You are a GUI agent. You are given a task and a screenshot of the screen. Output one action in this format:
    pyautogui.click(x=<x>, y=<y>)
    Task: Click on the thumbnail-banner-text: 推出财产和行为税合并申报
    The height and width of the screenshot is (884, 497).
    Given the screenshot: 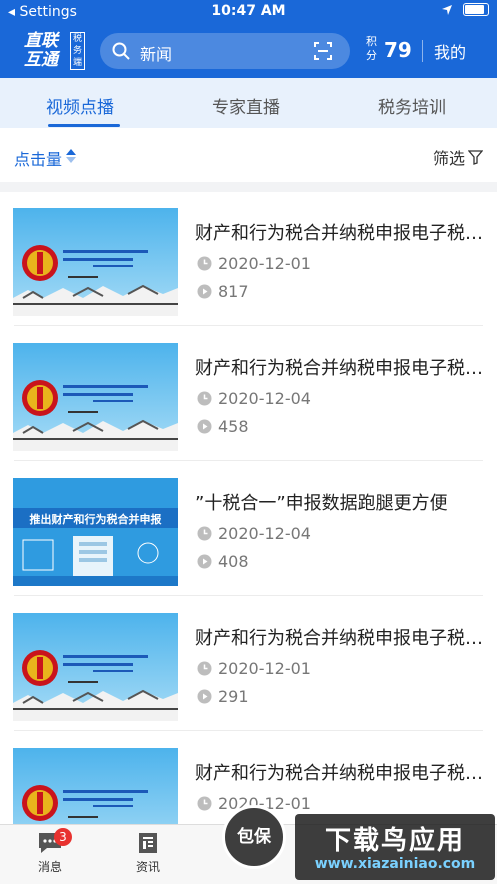 What is the action you would take?
    pyautogui.click(x=95, y=519)
    